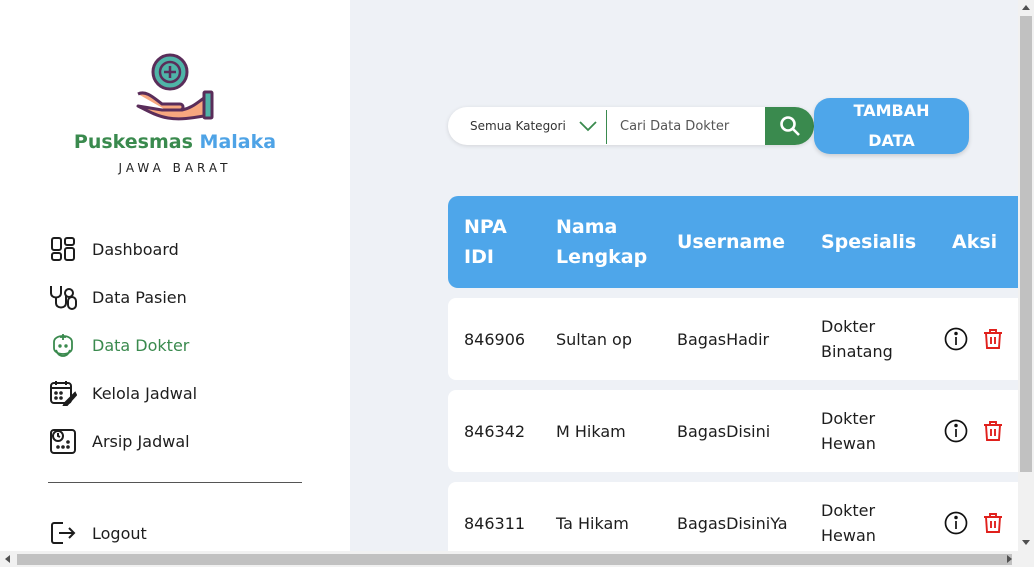 The image size is (1034, 567). I want to click on chevron-down-icon, so click(588, 126).